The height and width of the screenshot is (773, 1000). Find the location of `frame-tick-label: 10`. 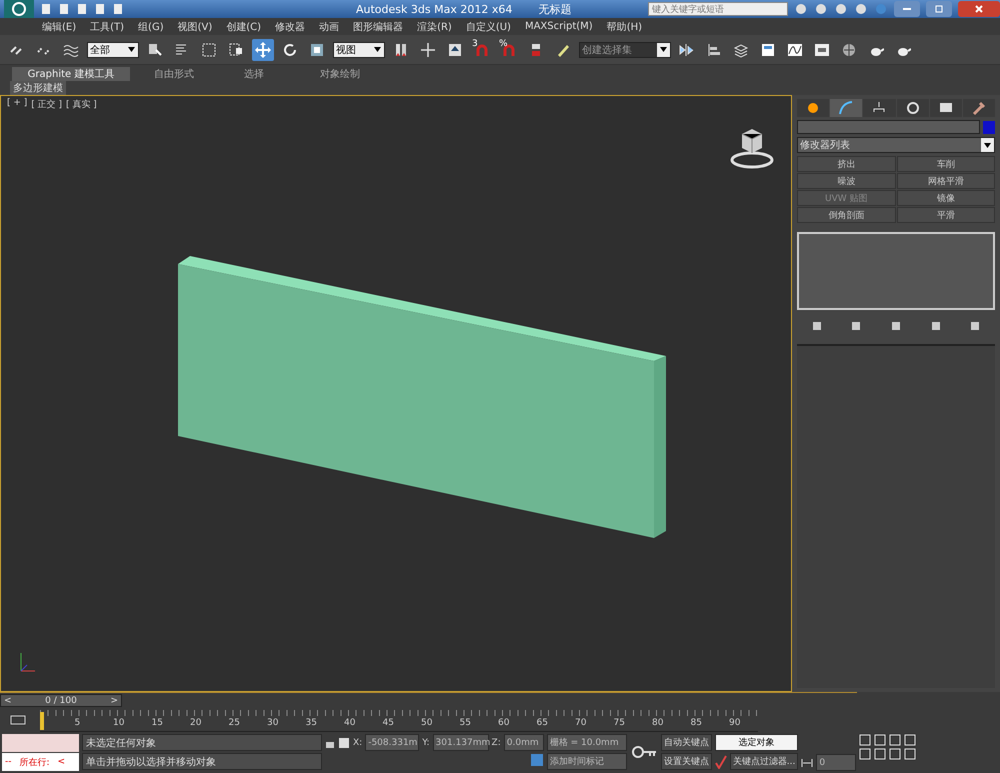

frame-tick-label: 10 is located at coordinates (118, 723).